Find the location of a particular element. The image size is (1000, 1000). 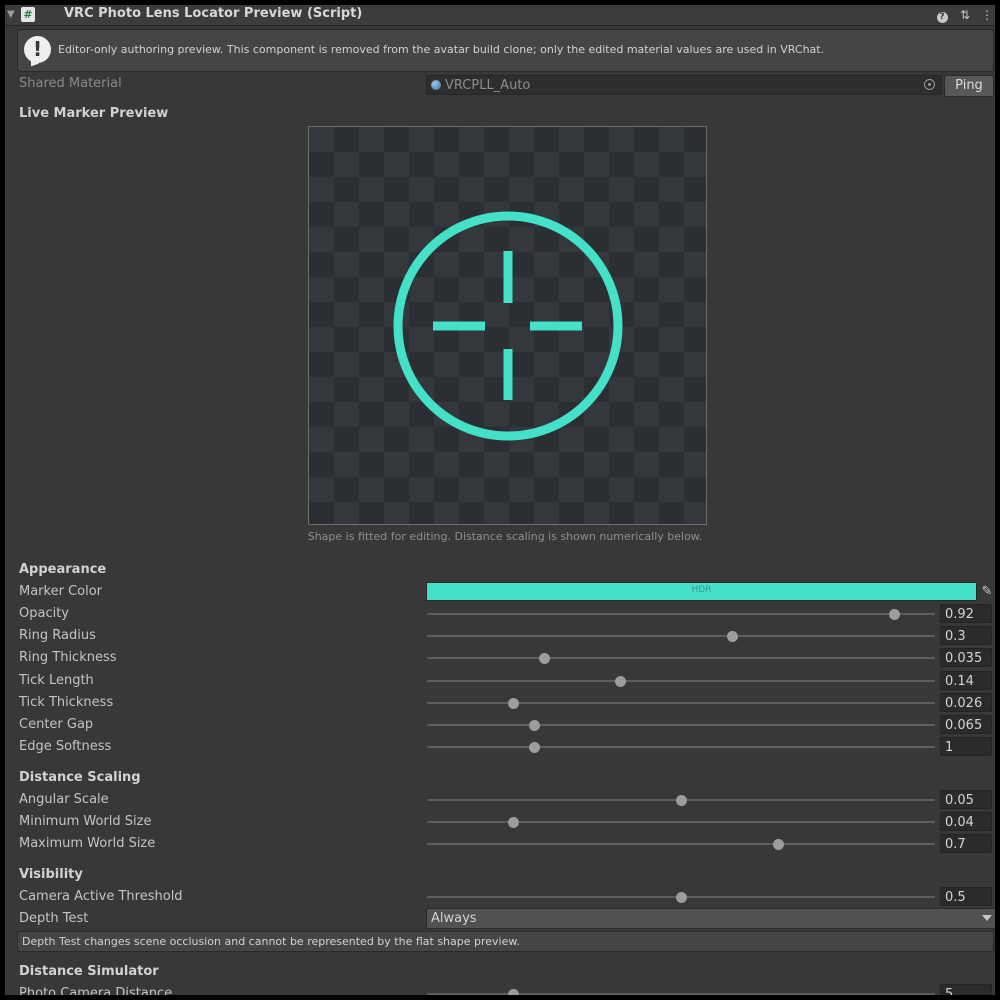

ring-radius-slider is located at coordinates (681, 637).